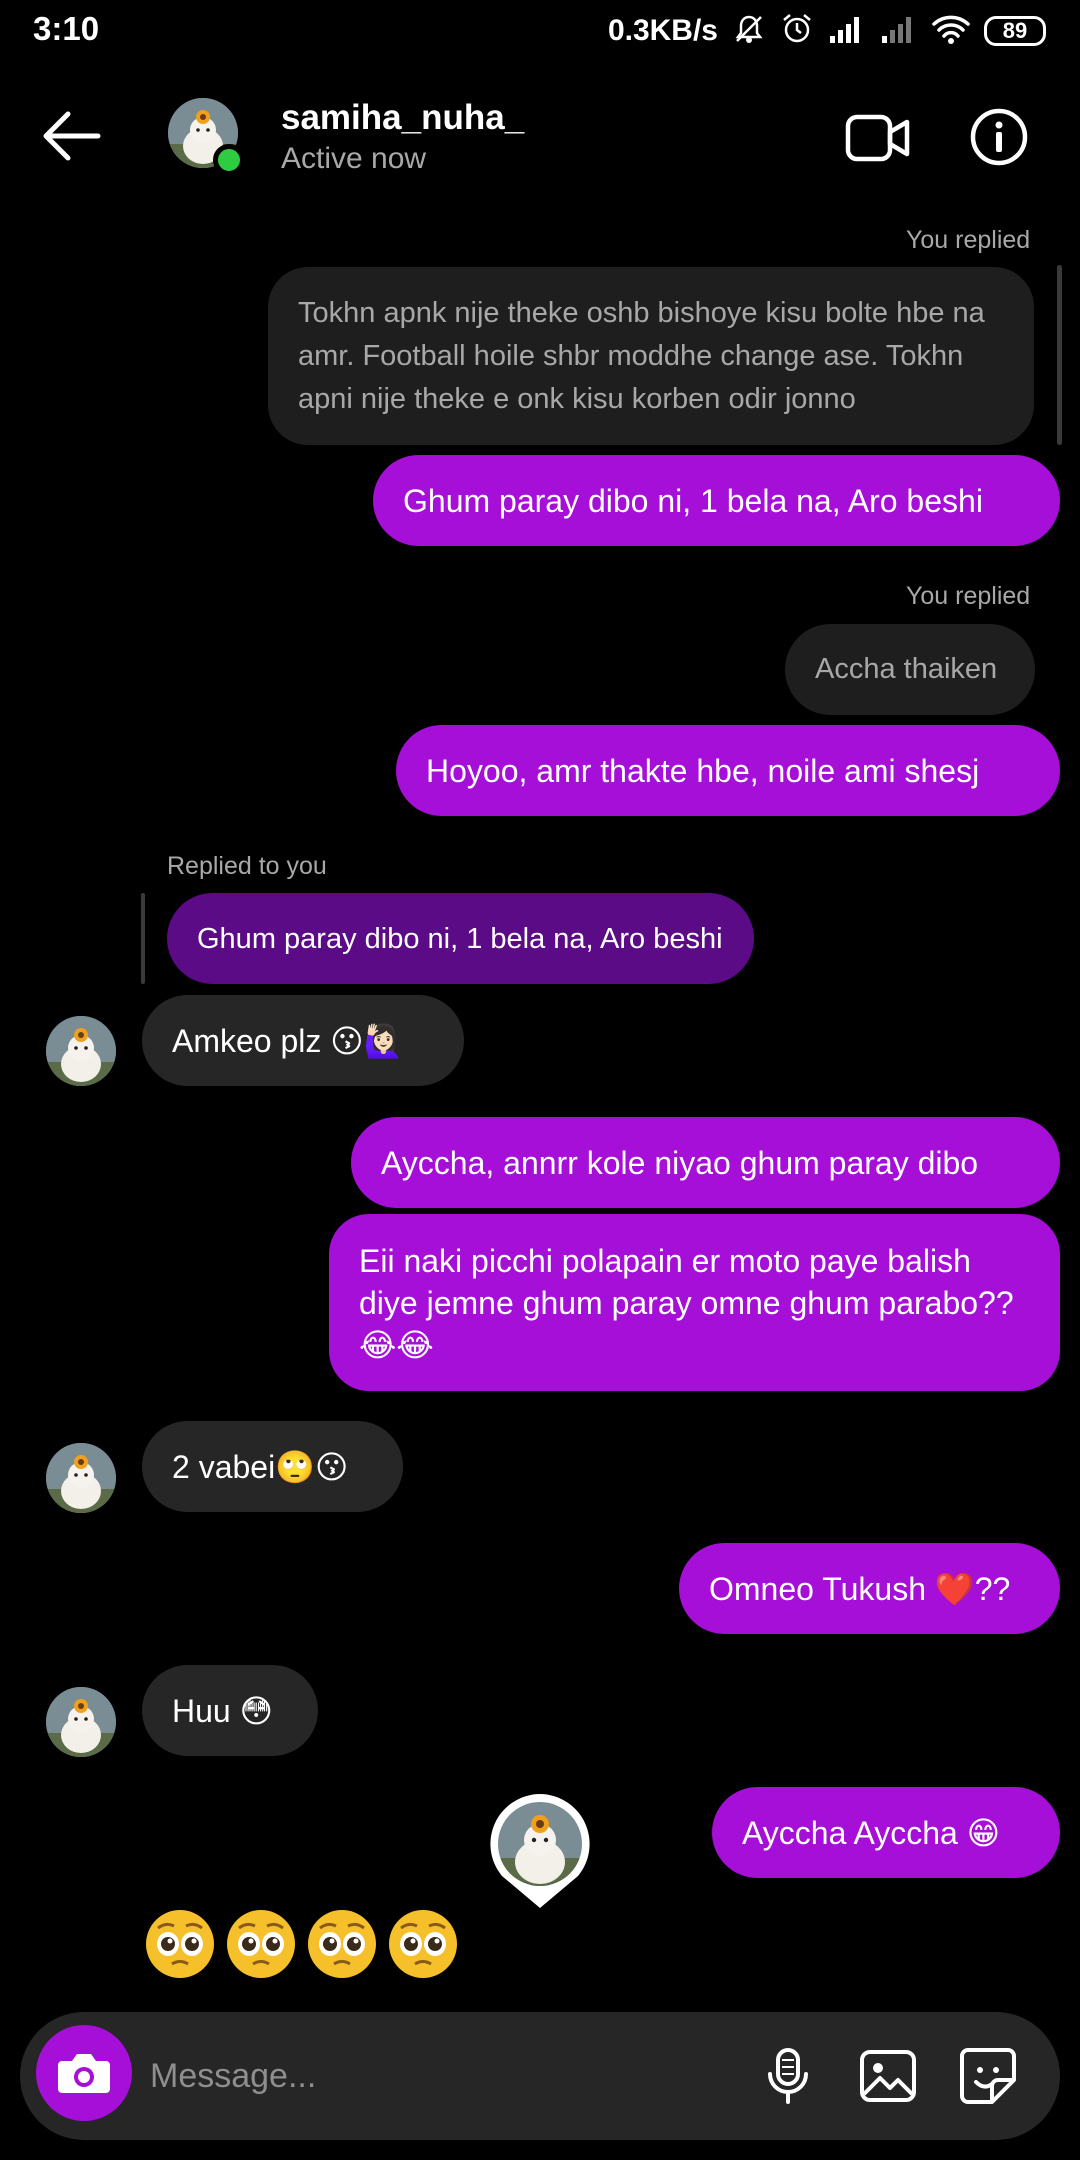 The width and height of the screenshot is (1080, 2160). Describe the element at coordinates (230, 1710) in the screenshot. I see `received-message: Huu 😳` at that location.